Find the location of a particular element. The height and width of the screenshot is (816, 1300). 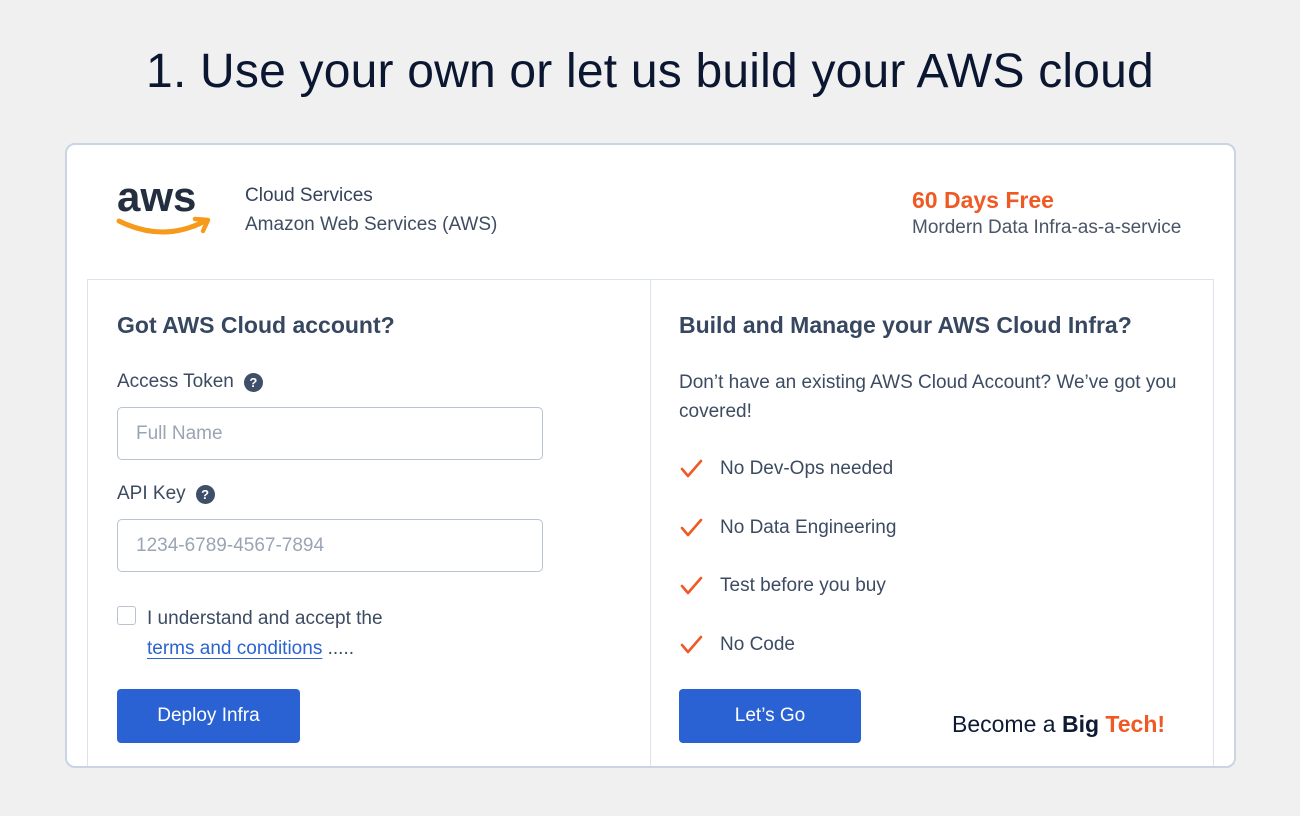

feature-item: Test before you buy is located at coordinates (782, 586).